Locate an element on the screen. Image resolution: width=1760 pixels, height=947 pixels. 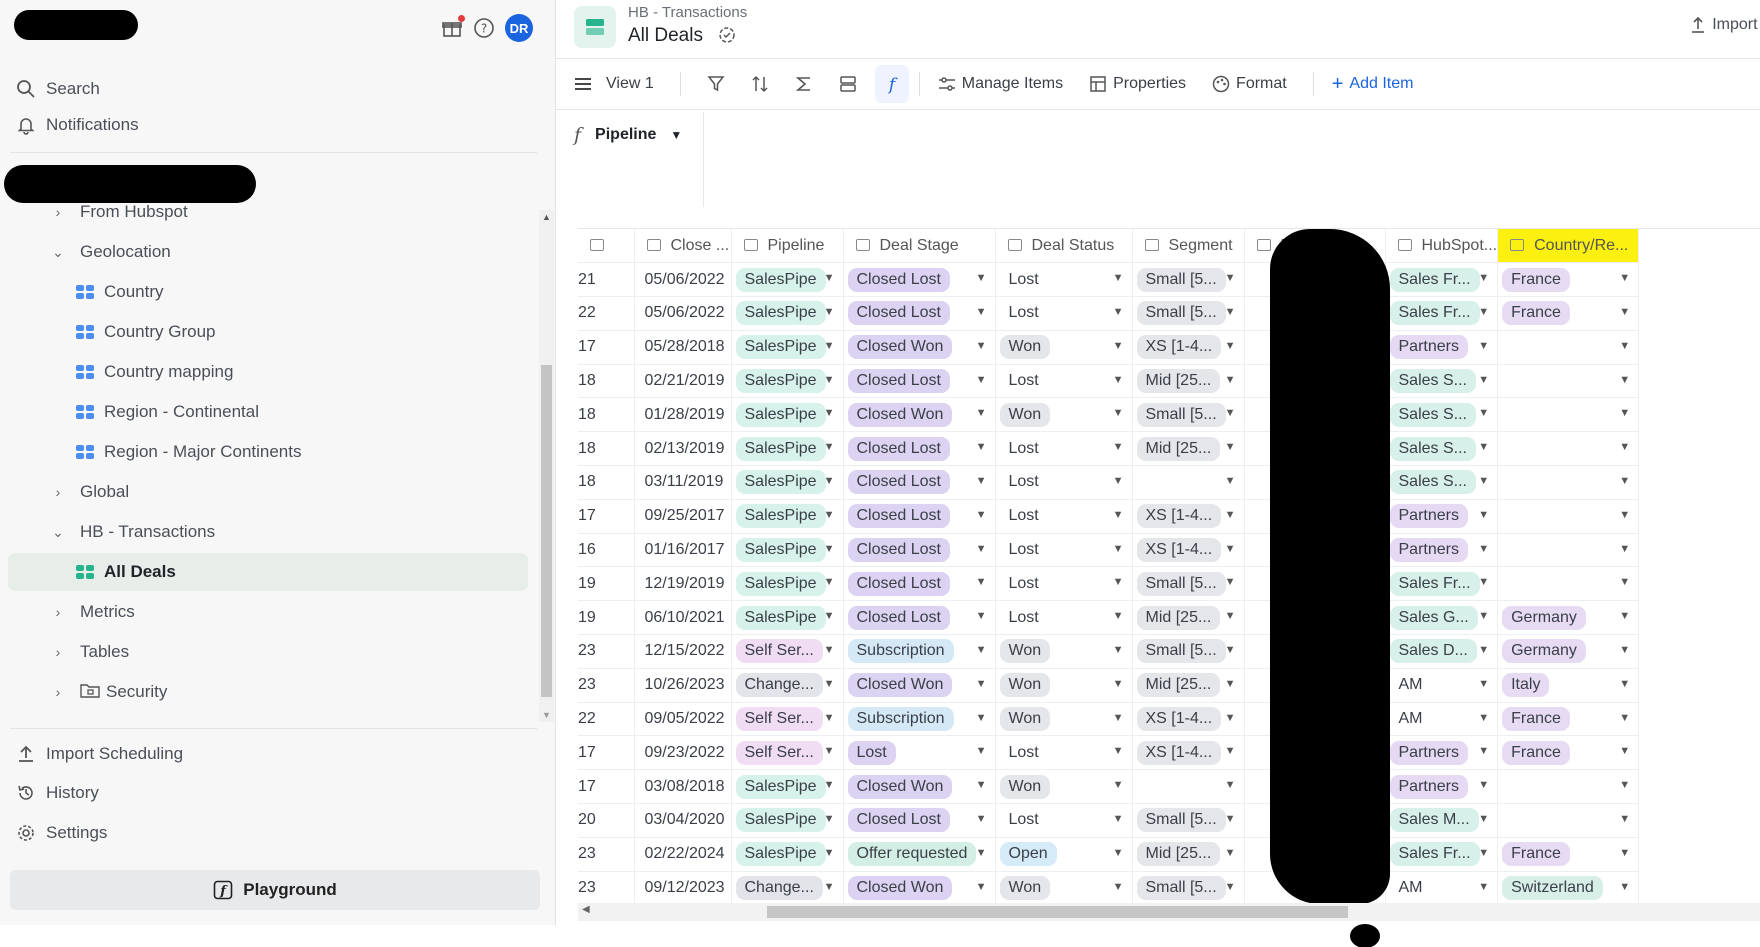
sidebar-item-global: › Global is located at coordinates (268, 492).